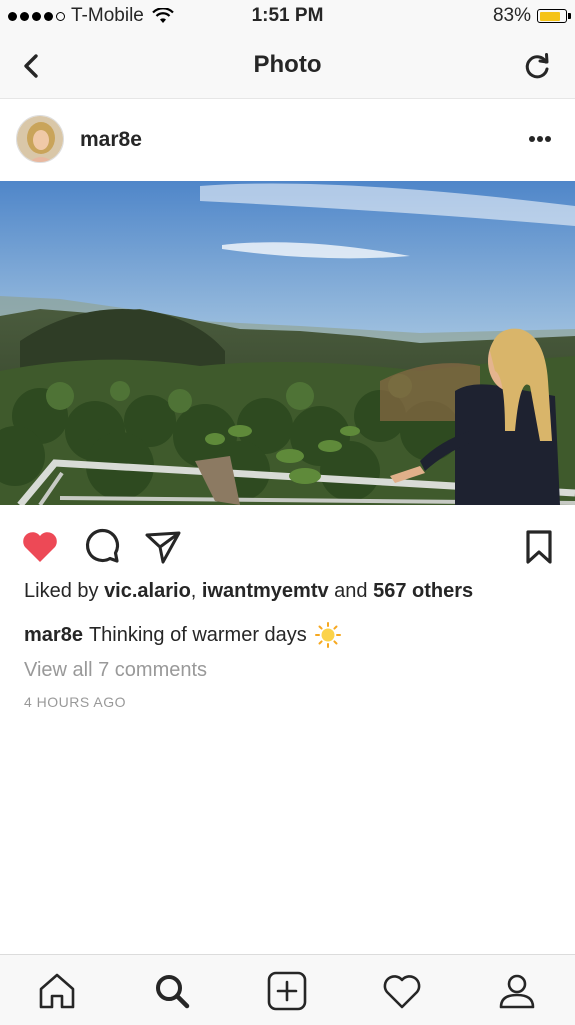 The height and width of the screenshot is (1025, 575). Describe the element at coordinates (111, 140) in the screenshot. I see `post-username: mar8e` at that location.